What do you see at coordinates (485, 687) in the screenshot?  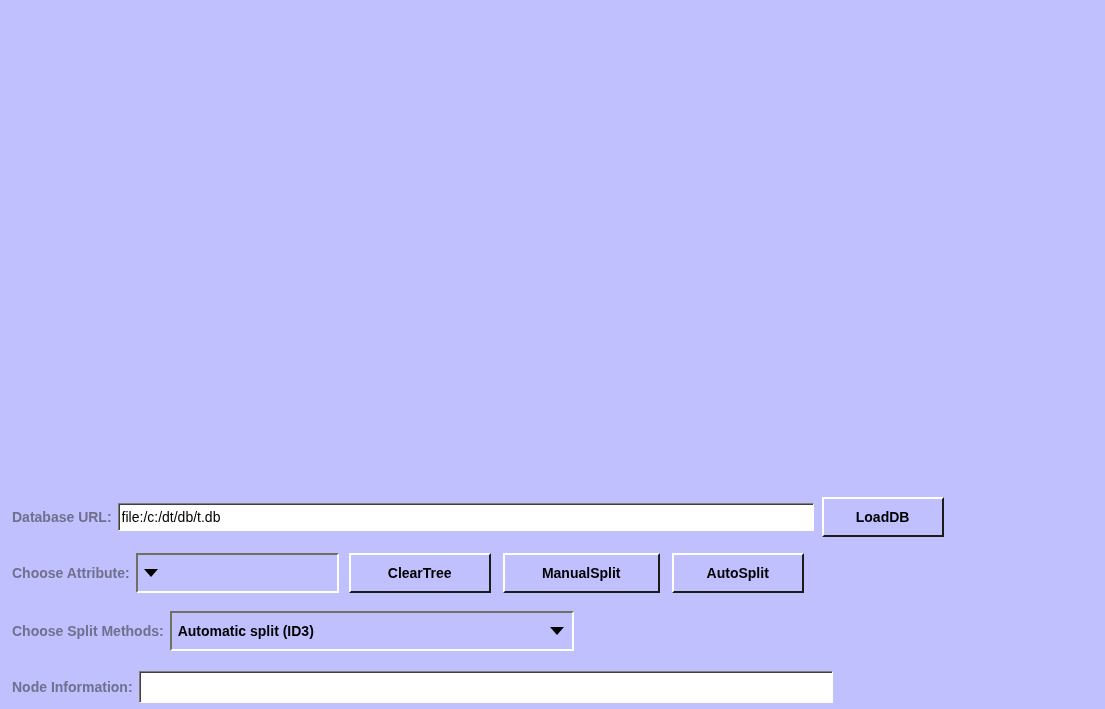 I see `node-information-field` at bounding box center [485, 687].